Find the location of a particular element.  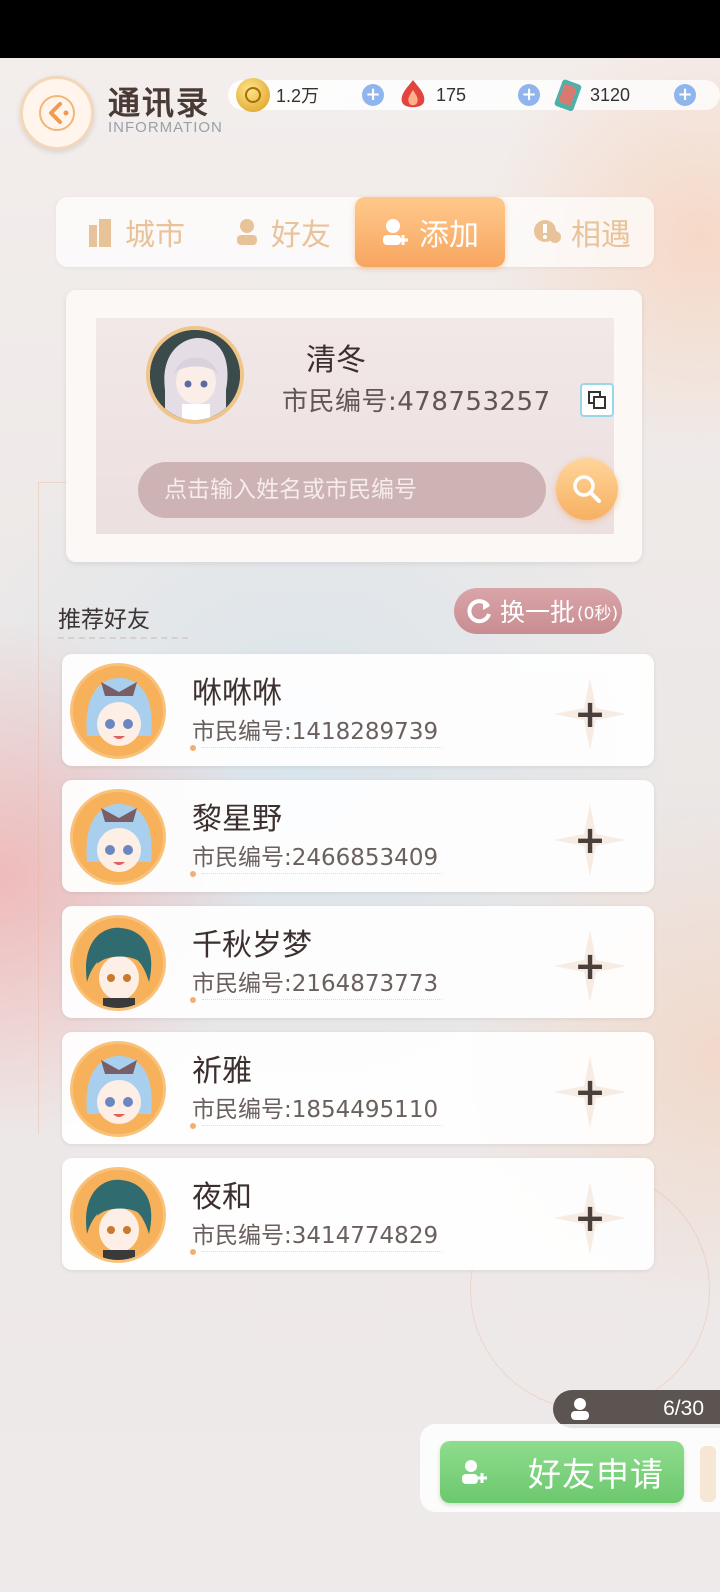

friend-row: 祈雅 市民编号:1854495110 + is located at coordinates (358, 1088).